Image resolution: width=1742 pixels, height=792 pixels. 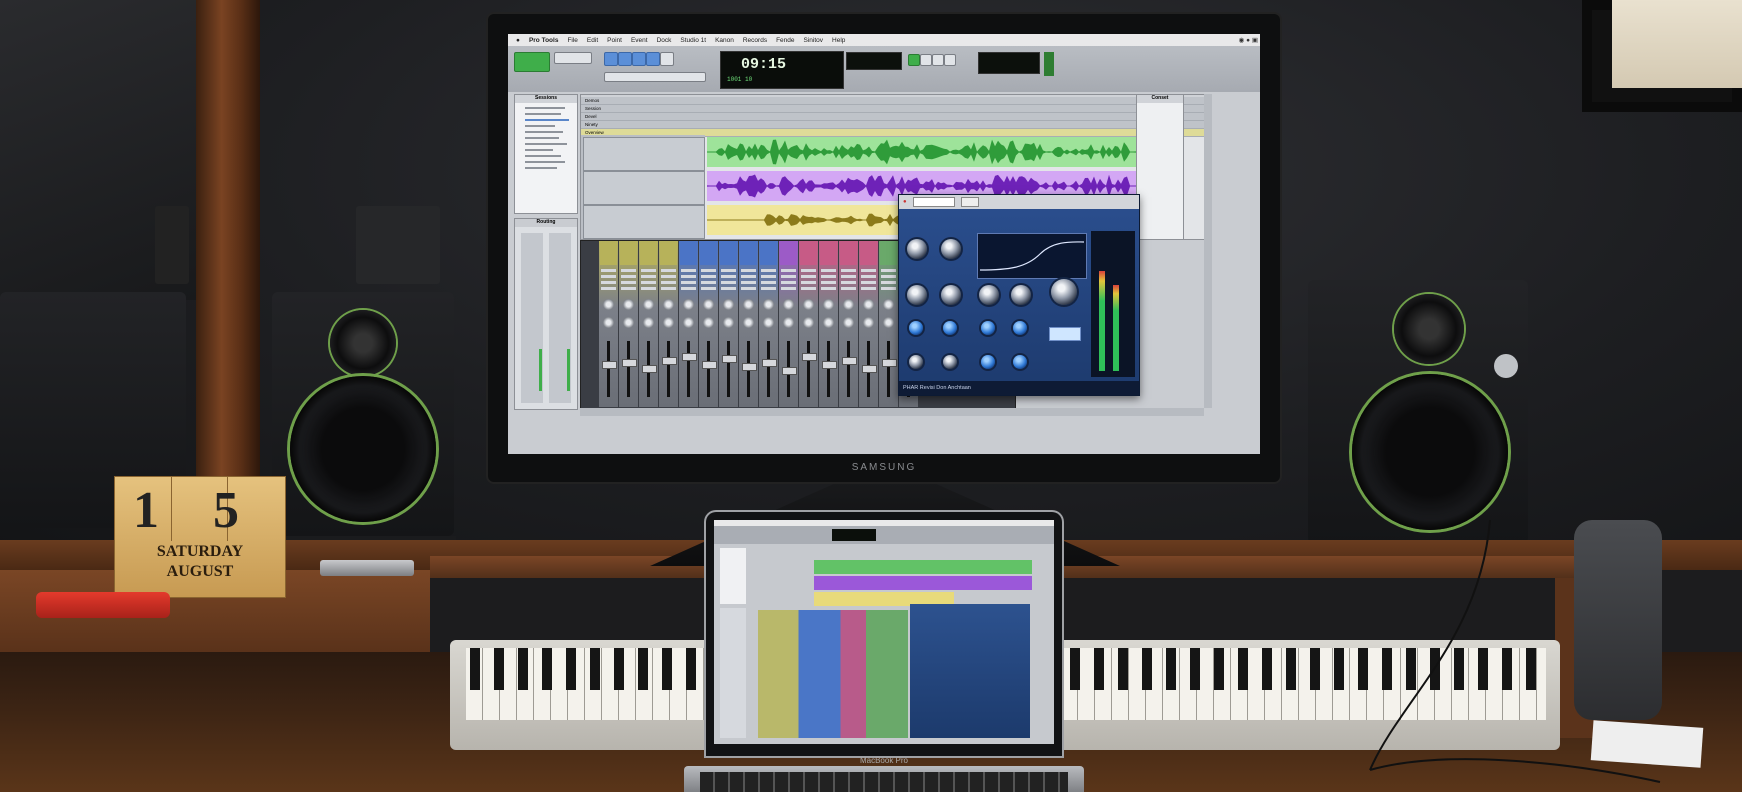 What do you see at coordinates (933, 202) in the screenshot?
I see `preset-selector` at bounding box center [933, 202].